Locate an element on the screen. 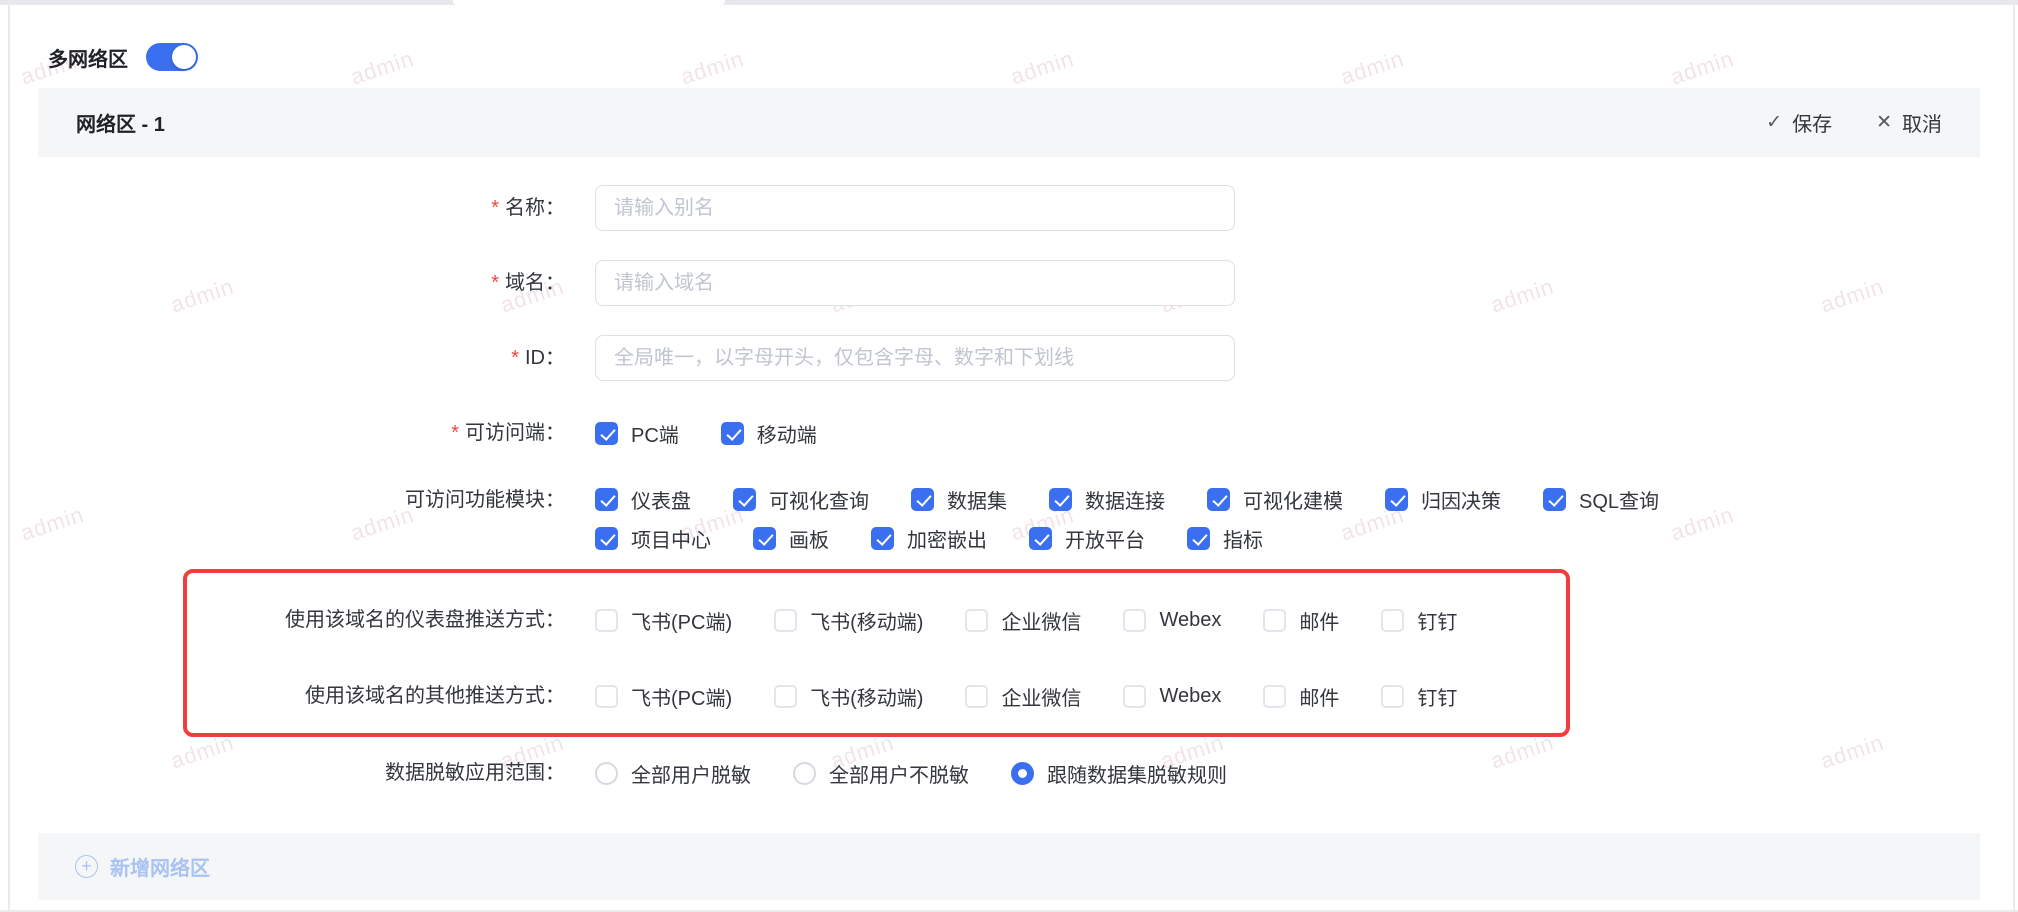 The width and height of the screenshot is (2018, 912). checkbox-option: 项目中心 is located at coordinates (653, 538).